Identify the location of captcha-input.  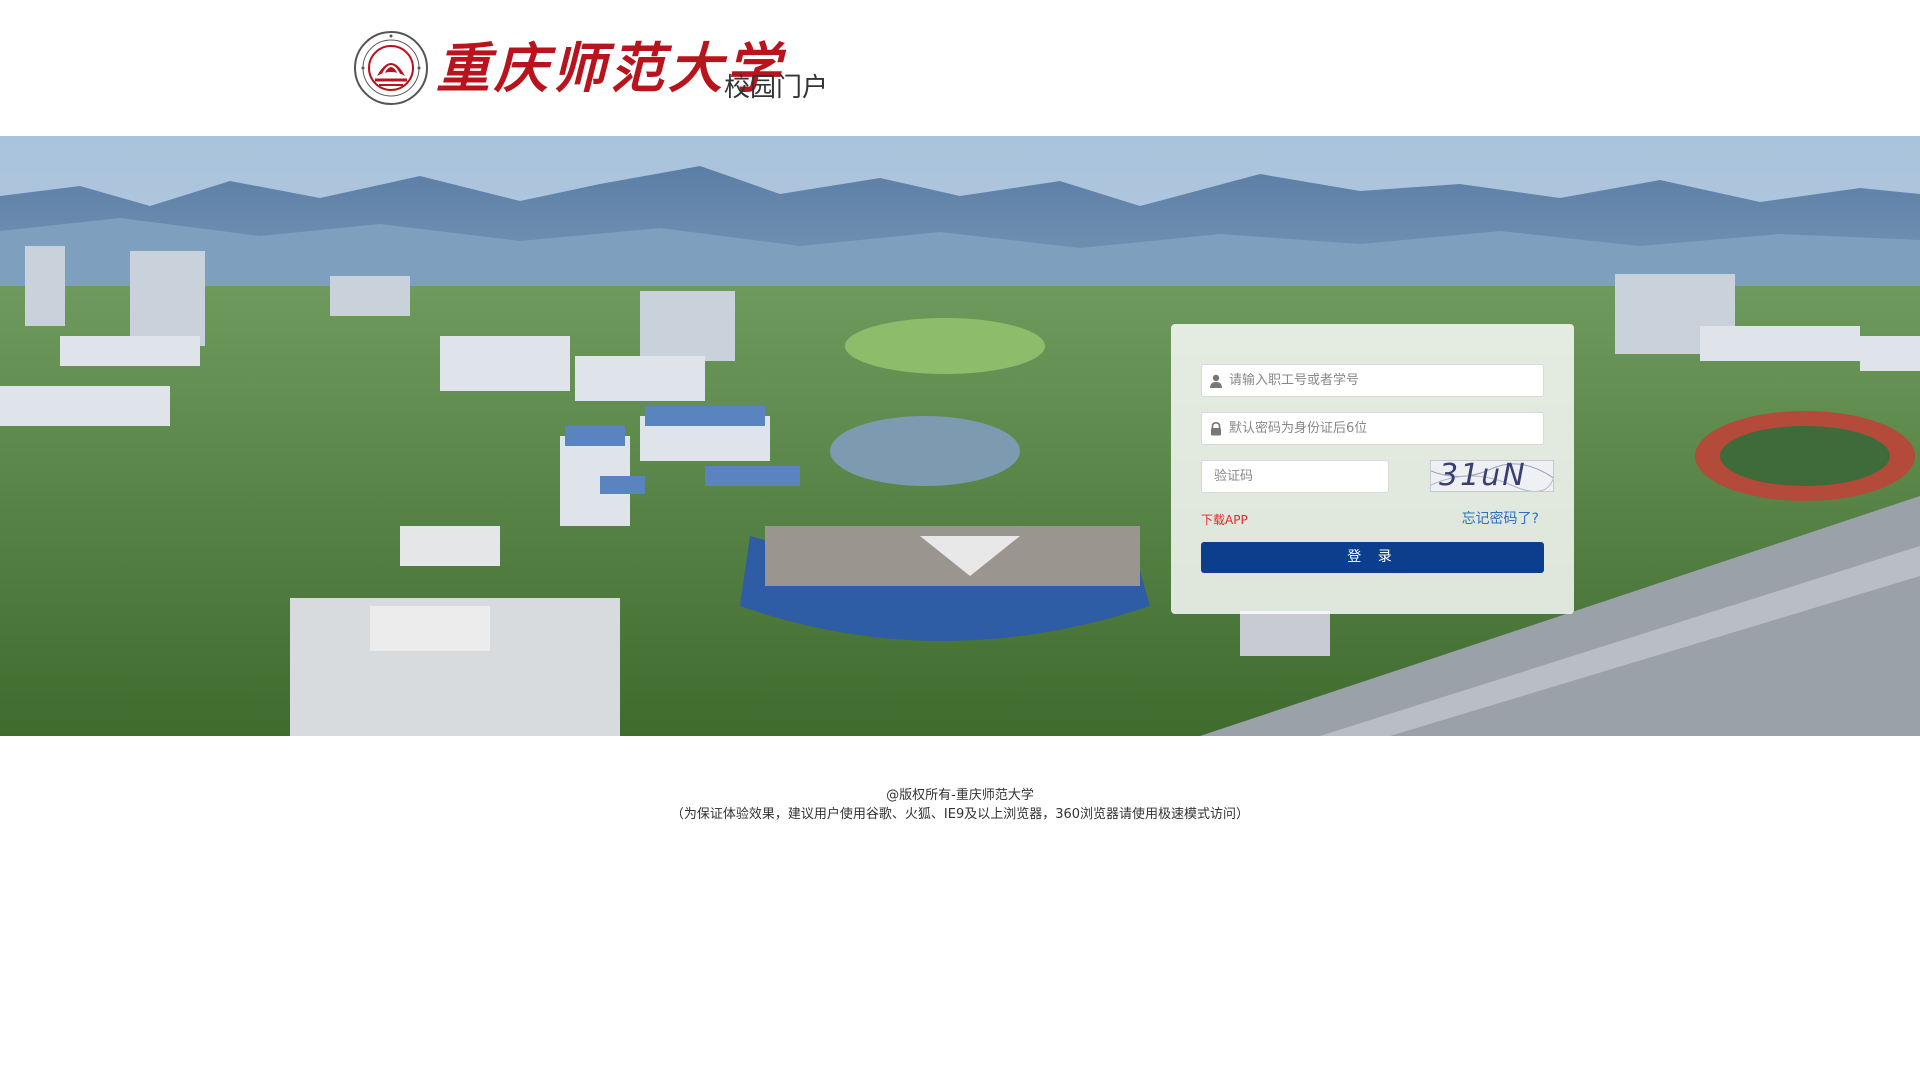
(1295, 476).